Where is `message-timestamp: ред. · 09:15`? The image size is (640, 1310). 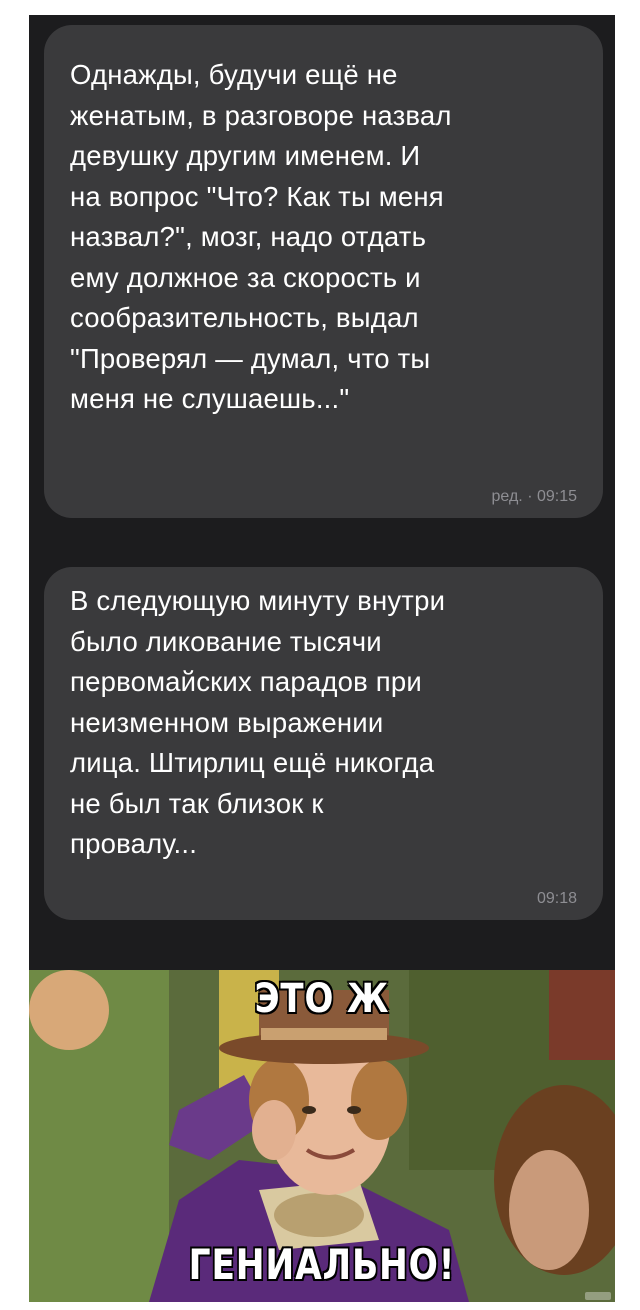
message-timestamp: ред. · 09:15 is located at coordinates (534, 496).